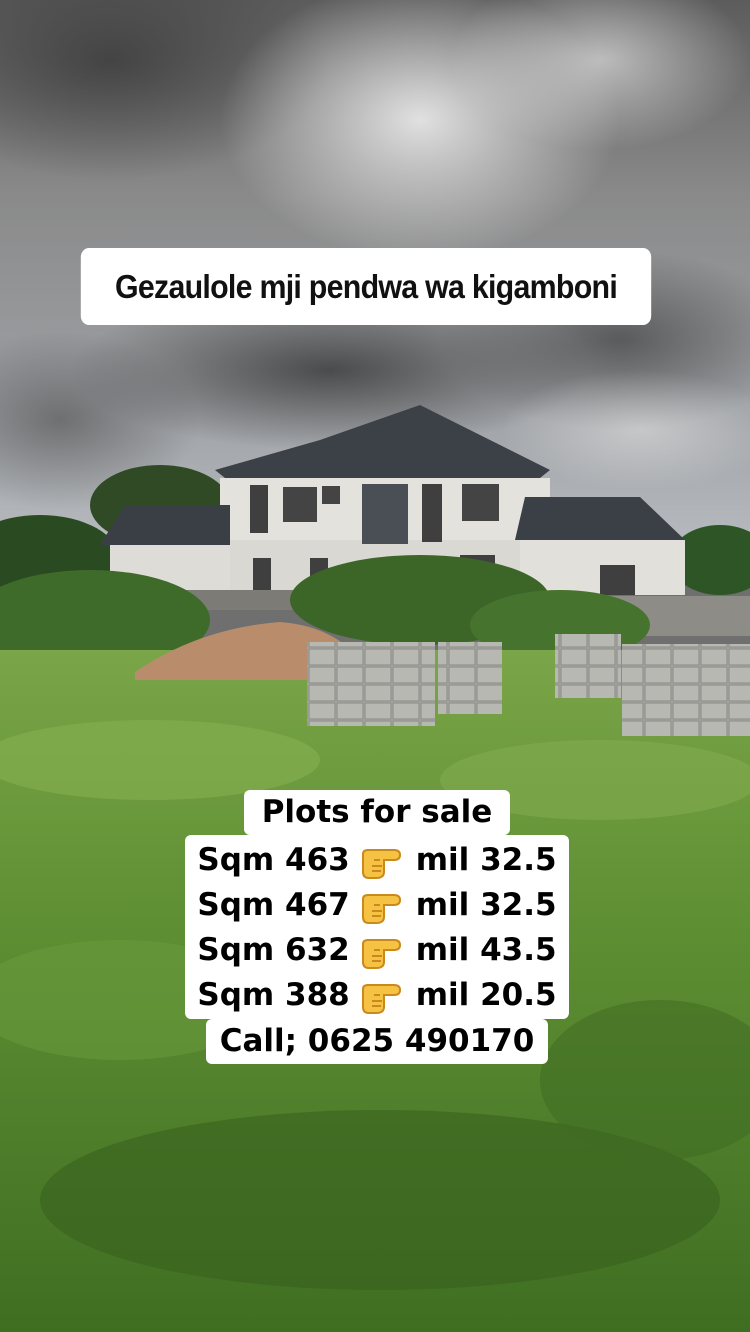 Image resolution: width=750 pixels, height=1332 pixels. What do you see at coordinates (377, 812) in the screenshot?
I see `caption-heading: Plots for sale` at bounding box center [377, 812].